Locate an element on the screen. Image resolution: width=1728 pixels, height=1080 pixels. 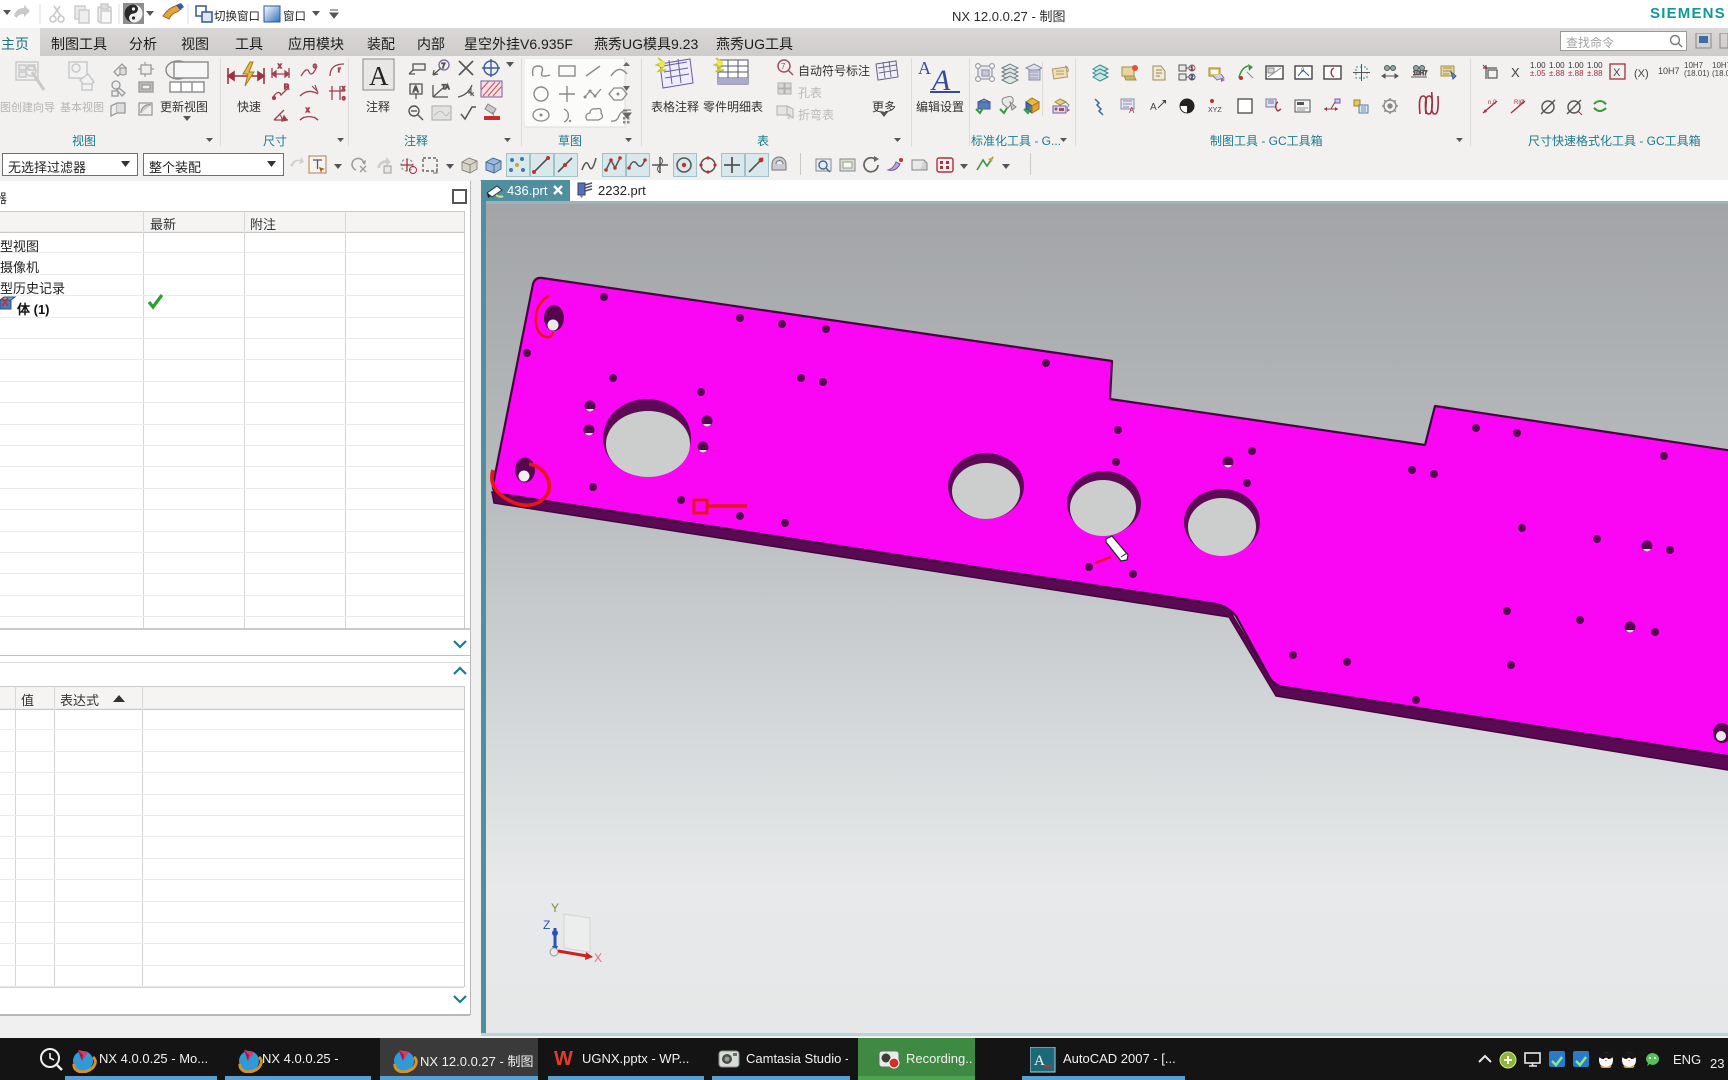
svg-text: 1 is located at coordinates (1192, 69).